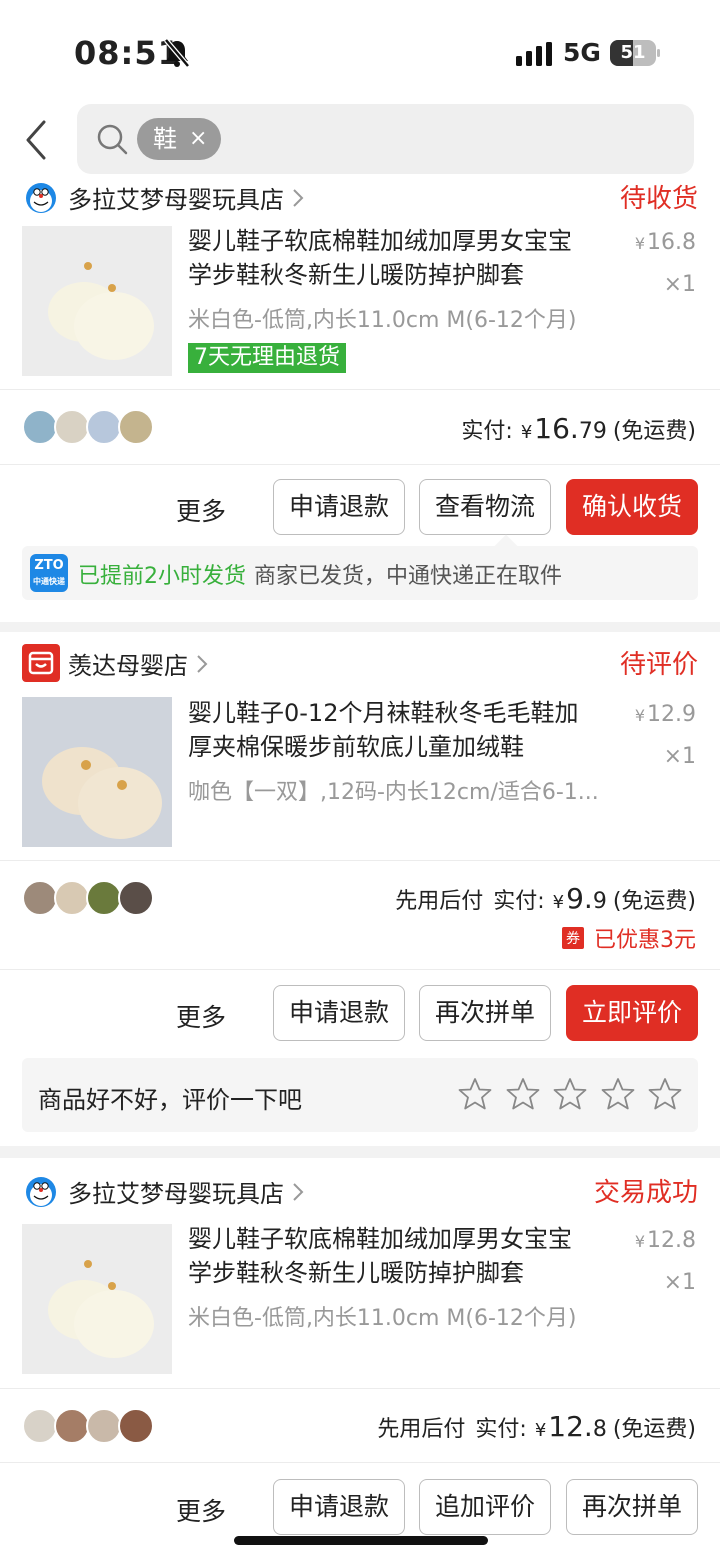 The image size is (720, 1560). What do you see at coordinates (582, 52) in the screenshot?
I see `network-type: 5G` at bounding box center [582, 52].